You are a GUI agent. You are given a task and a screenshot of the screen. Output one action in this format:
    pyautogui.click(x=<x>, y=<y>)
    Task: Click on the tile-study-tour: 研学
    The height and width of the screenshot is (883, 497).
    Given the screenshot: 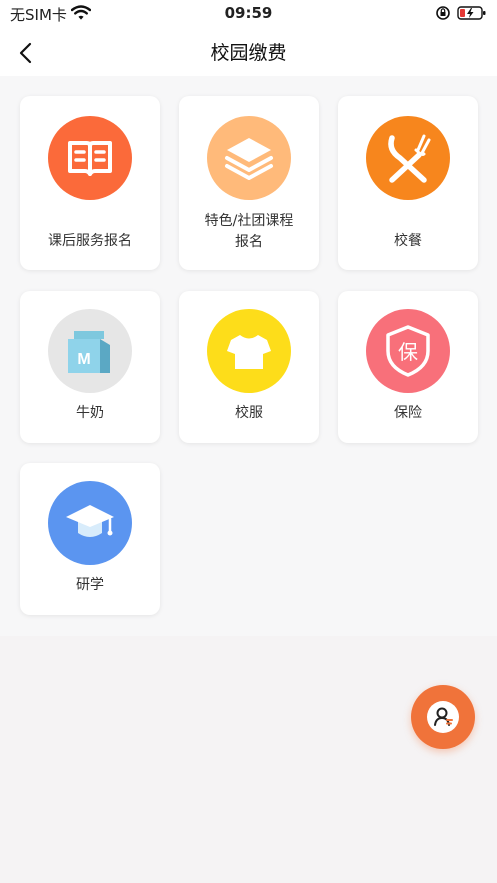 What is the action you would take?
    pyautogui.click(x=90, y=539)
    